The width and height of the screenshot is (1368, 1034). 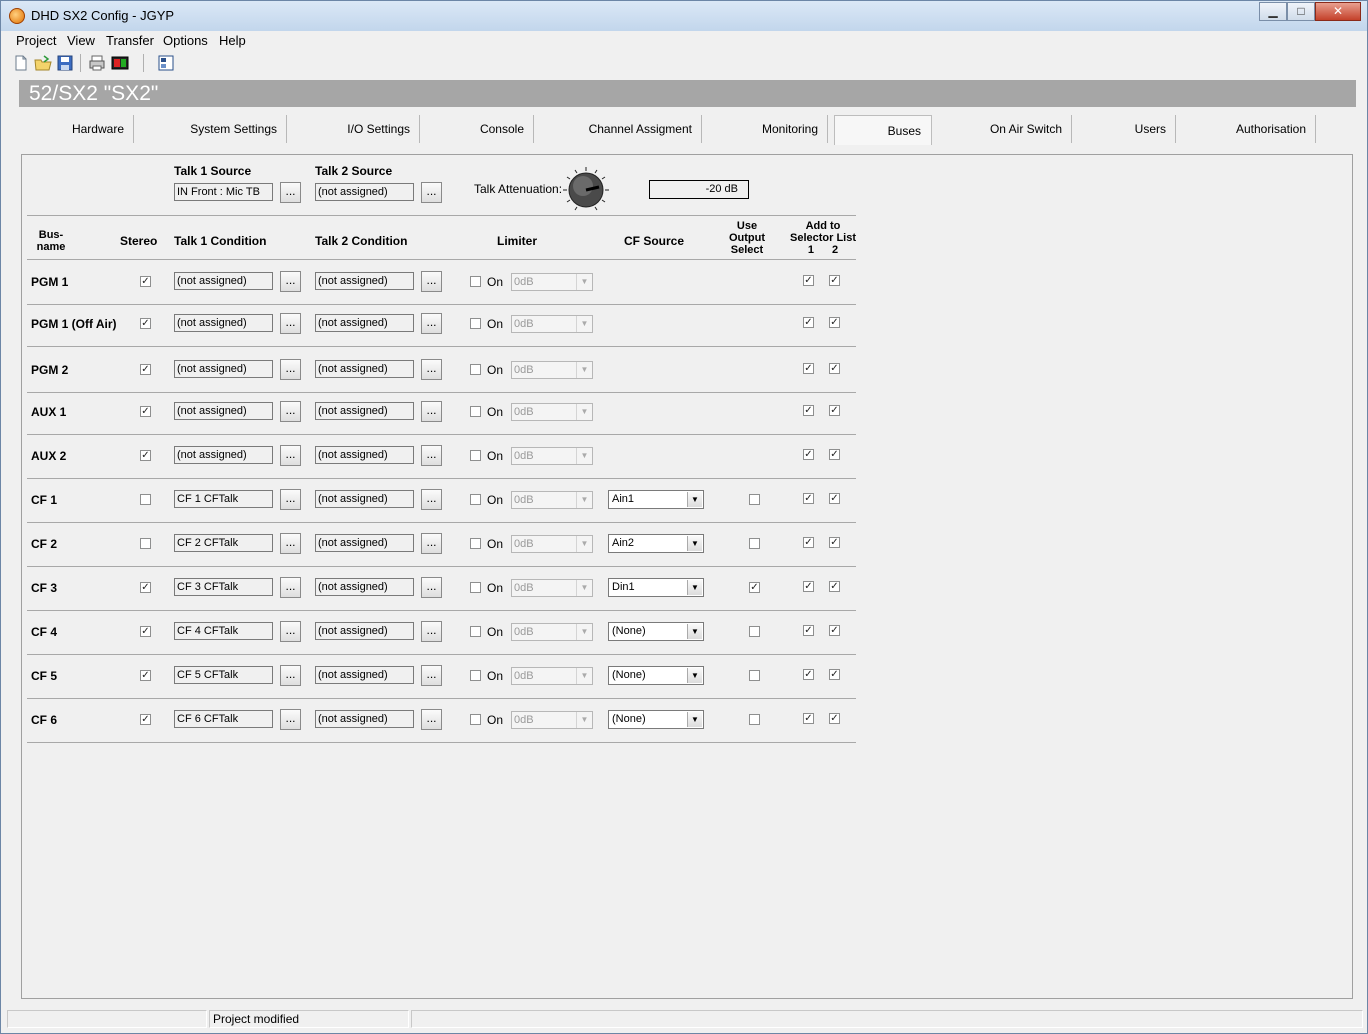 What do you see at coordinates (120, 63) in the screenshot?
I see `device-transfer-icon` at bounding box center [120, 63].